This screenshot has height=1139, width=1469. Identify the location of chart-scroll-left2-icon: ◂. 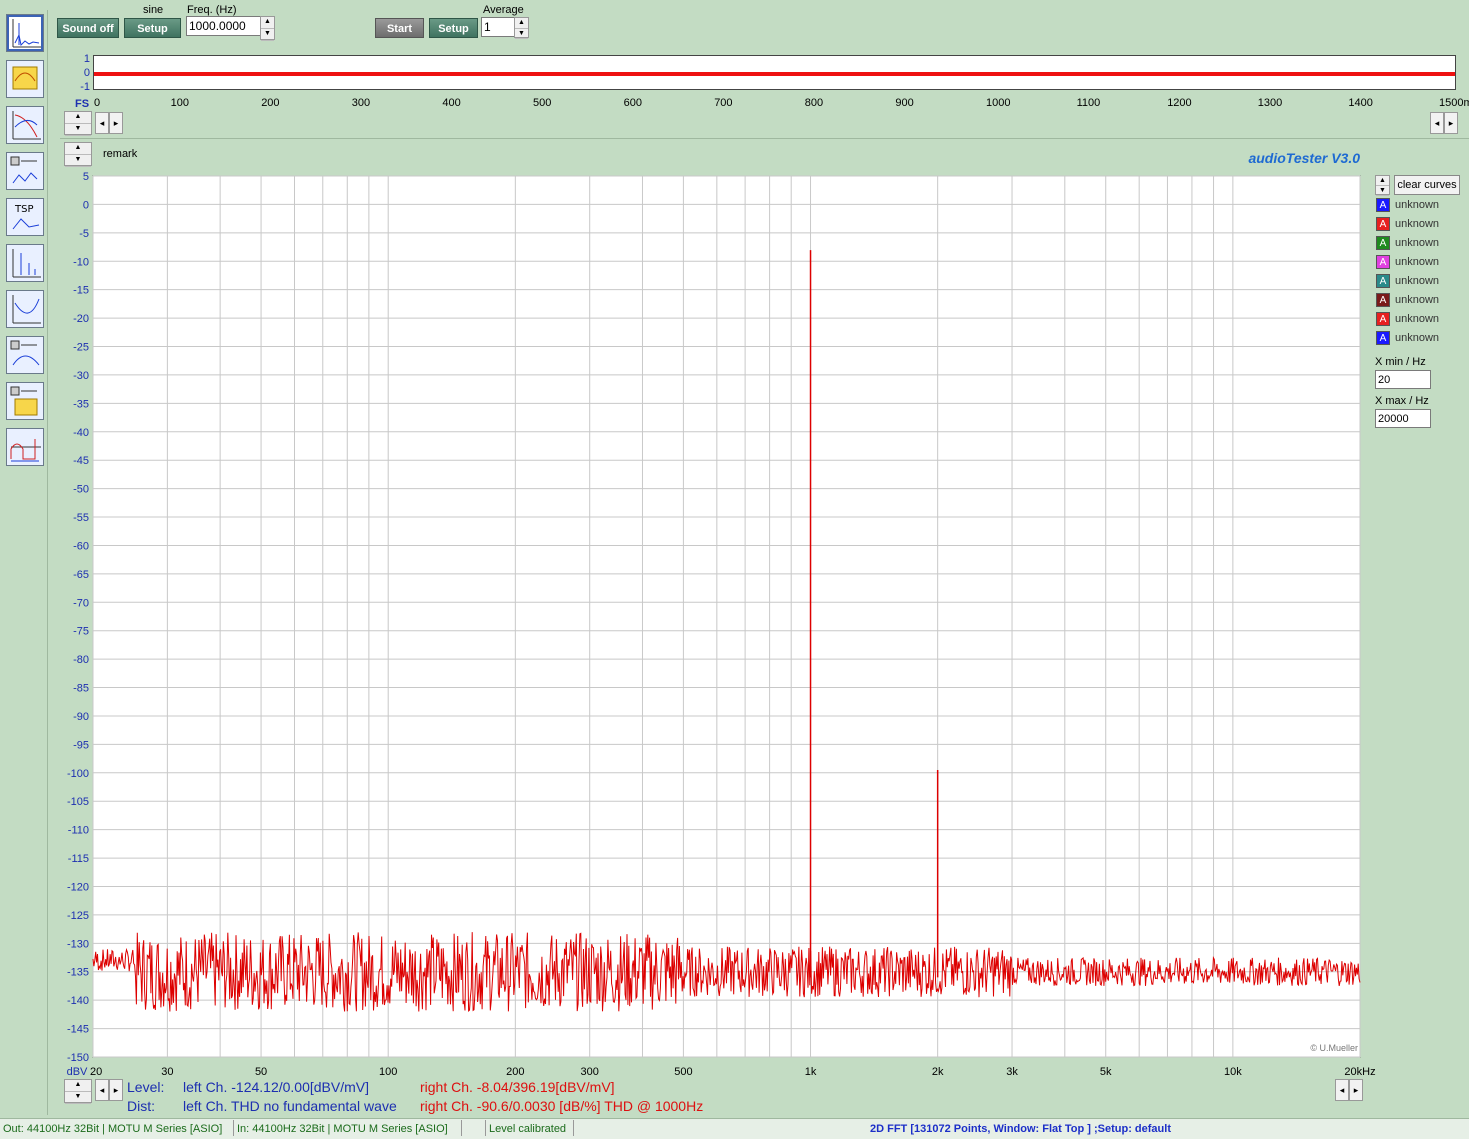
(1342, 1090).